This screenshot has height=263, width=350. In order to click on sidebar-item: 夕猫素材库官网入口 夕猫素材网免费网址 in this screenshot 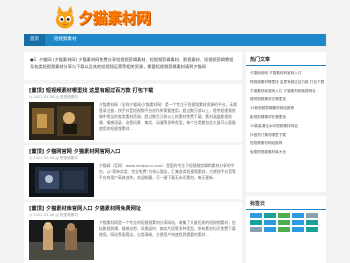, I will do `click(287, 91)`.